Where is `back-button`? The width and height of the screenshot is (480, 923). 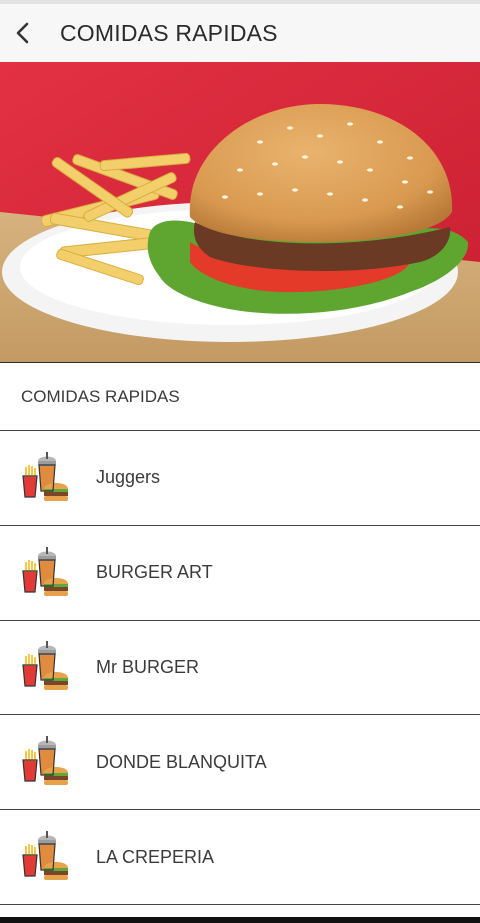
back-button is located at coordinates (23, 33).